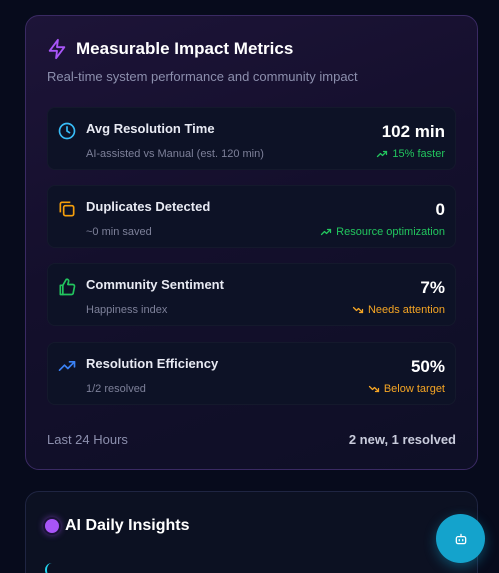 The height and width of the screenshot is (573, 499). I want to click on metric-description: Happiness index, so click(127, 310).